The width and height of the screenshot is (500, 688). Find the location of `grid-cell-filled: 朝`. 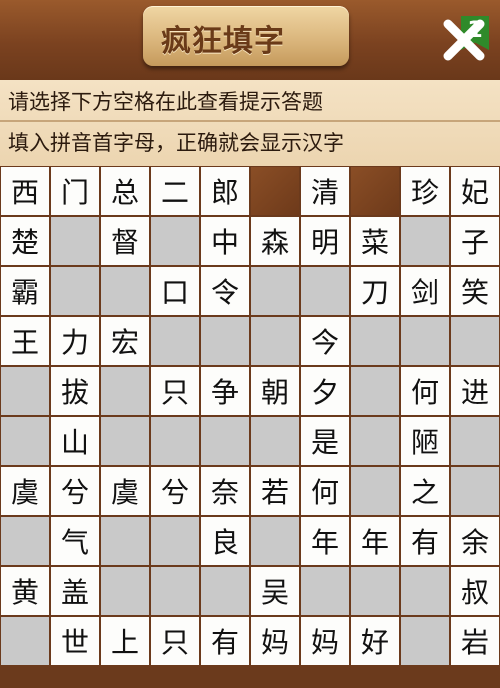

grid-cell-filled: 朝 is located at coordinates (275, 391).